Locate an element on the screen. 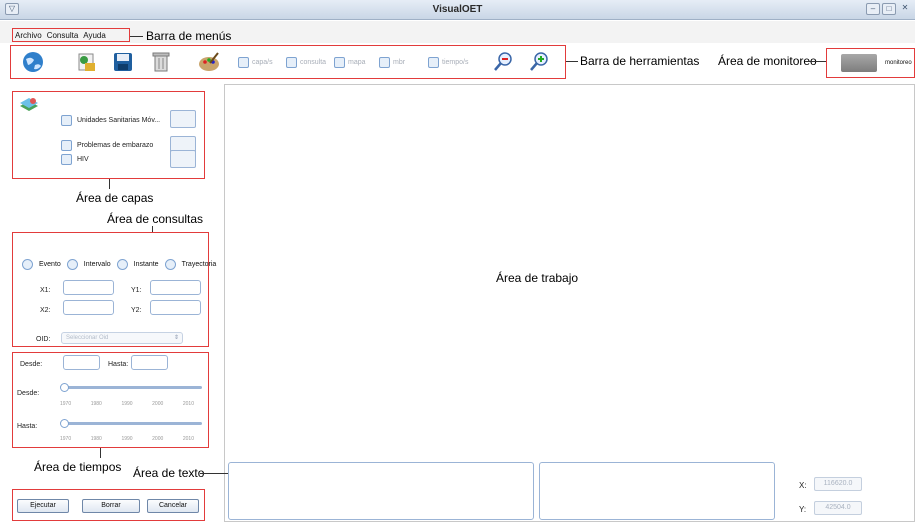 Image resolution: width=915 pixels, height=522 pixels. maximize-icon: □ is located at coordinates (889, 9).